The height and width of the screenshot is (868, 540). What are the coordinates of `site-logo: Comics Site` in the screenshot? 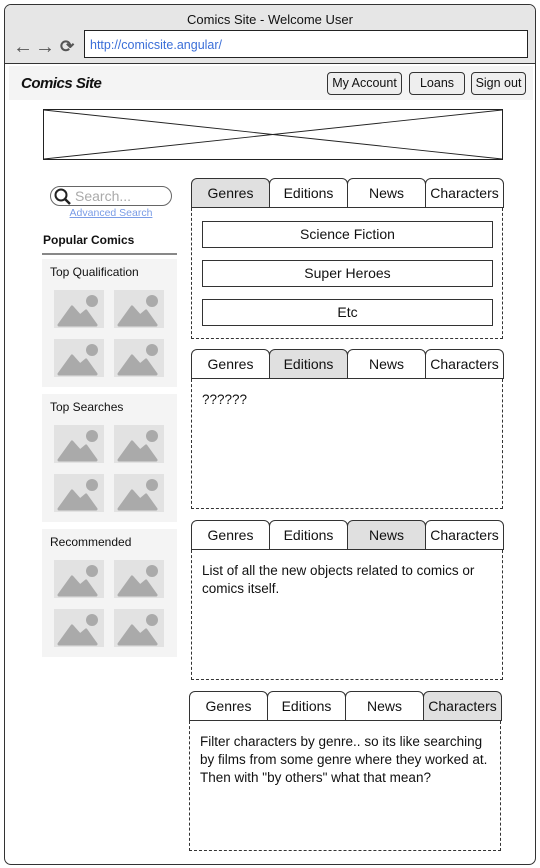 It's located at (61, 83).